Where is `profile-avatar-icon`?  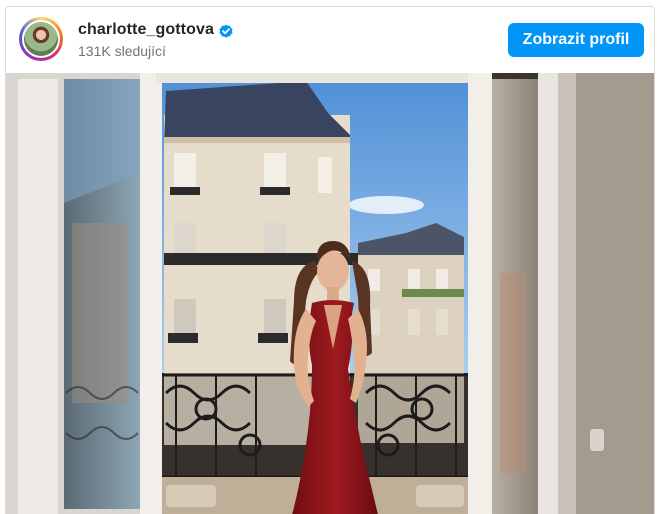 profile-avatar-icon is located at coordinates (41, 39).